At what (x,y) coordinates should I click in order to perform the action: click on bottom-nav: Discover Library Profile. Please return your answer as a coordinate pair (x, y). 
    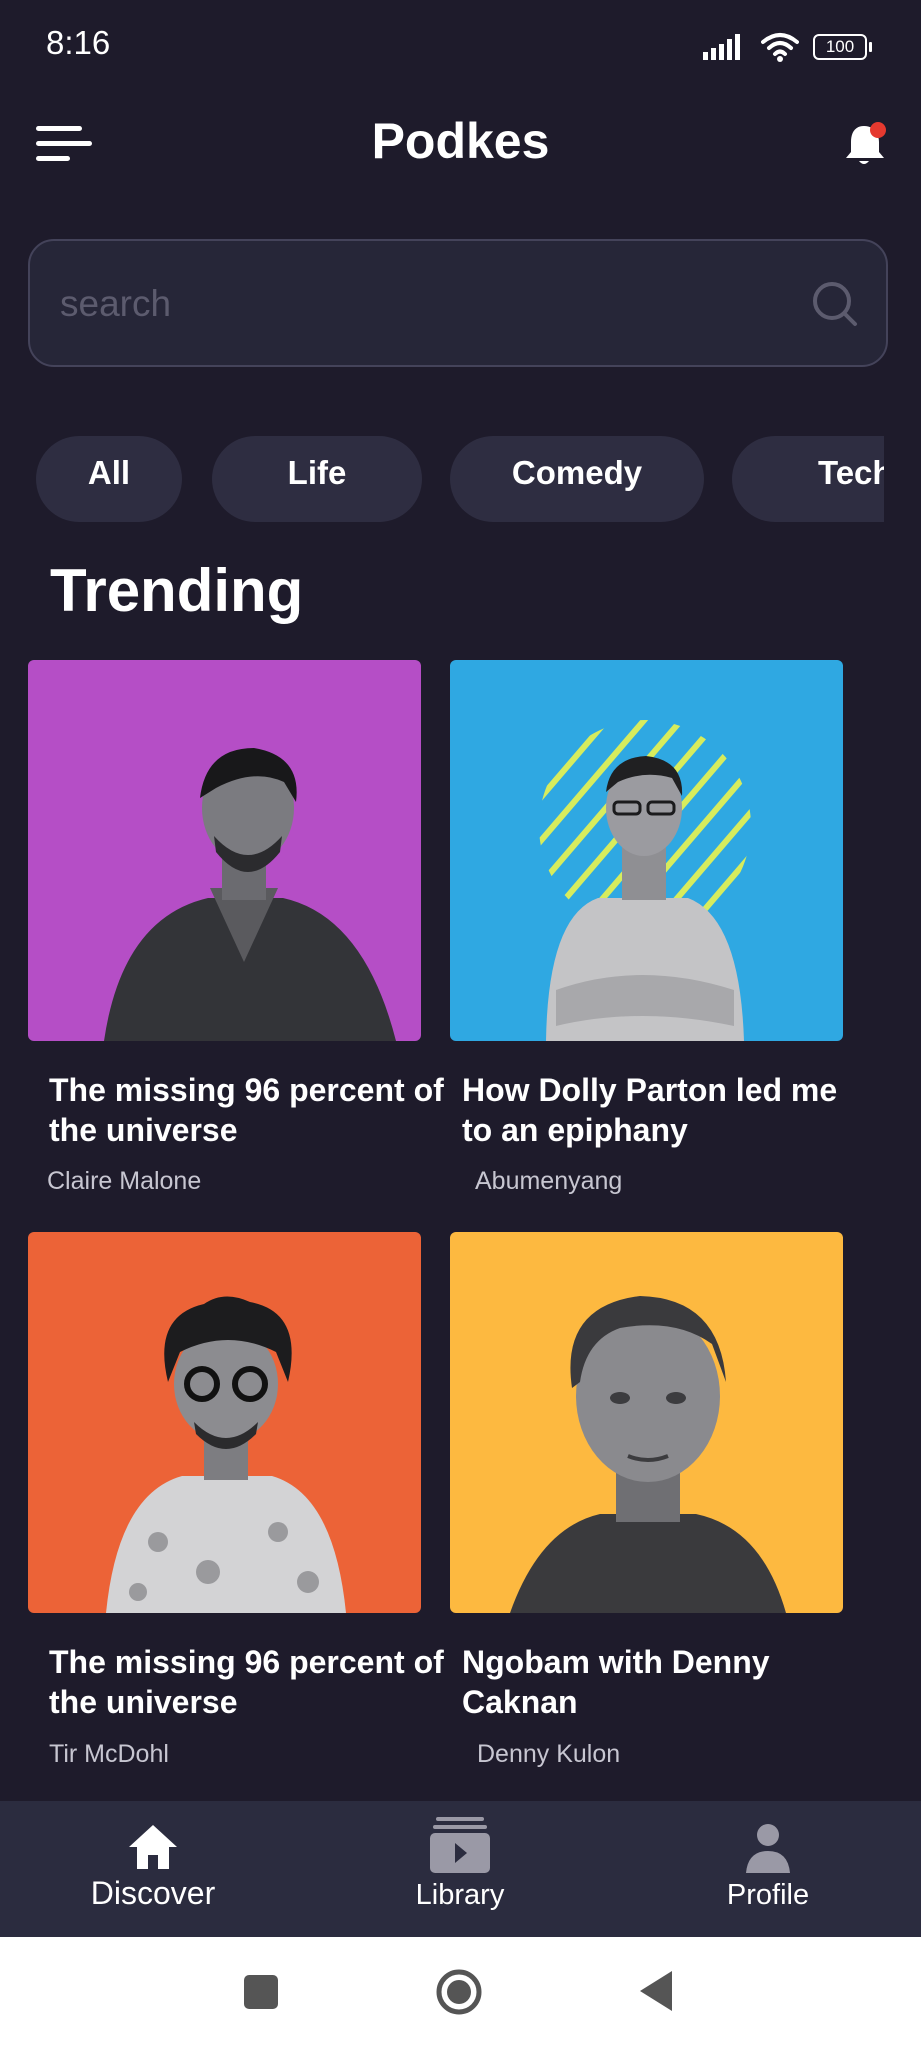
    Looking at the image, I should click on (460, 1869).